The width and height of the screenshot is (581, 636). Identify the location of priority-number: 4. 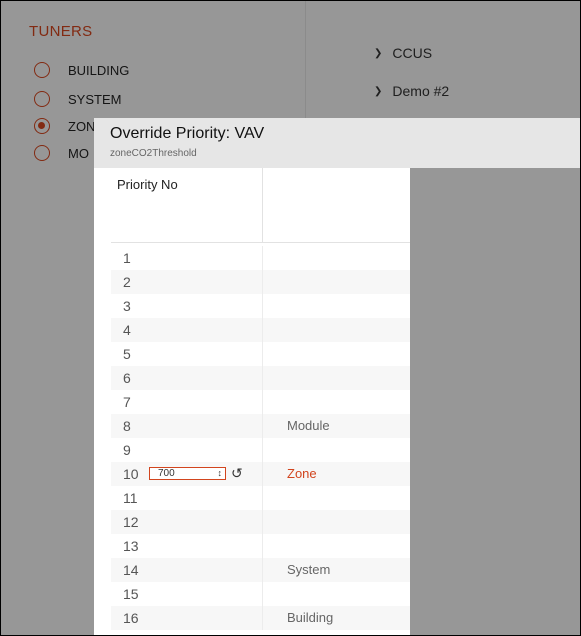
(127, 330).